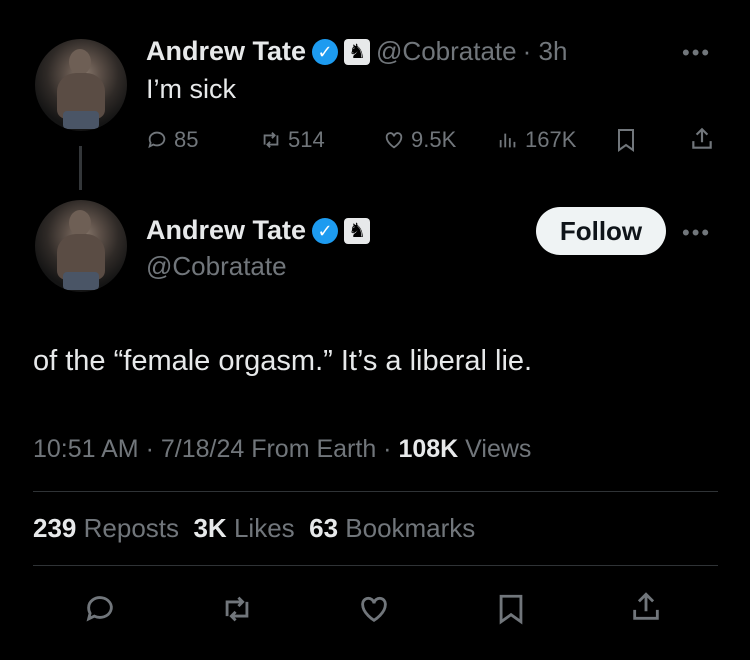  I want to click on main-avatar, so click(81, 246).